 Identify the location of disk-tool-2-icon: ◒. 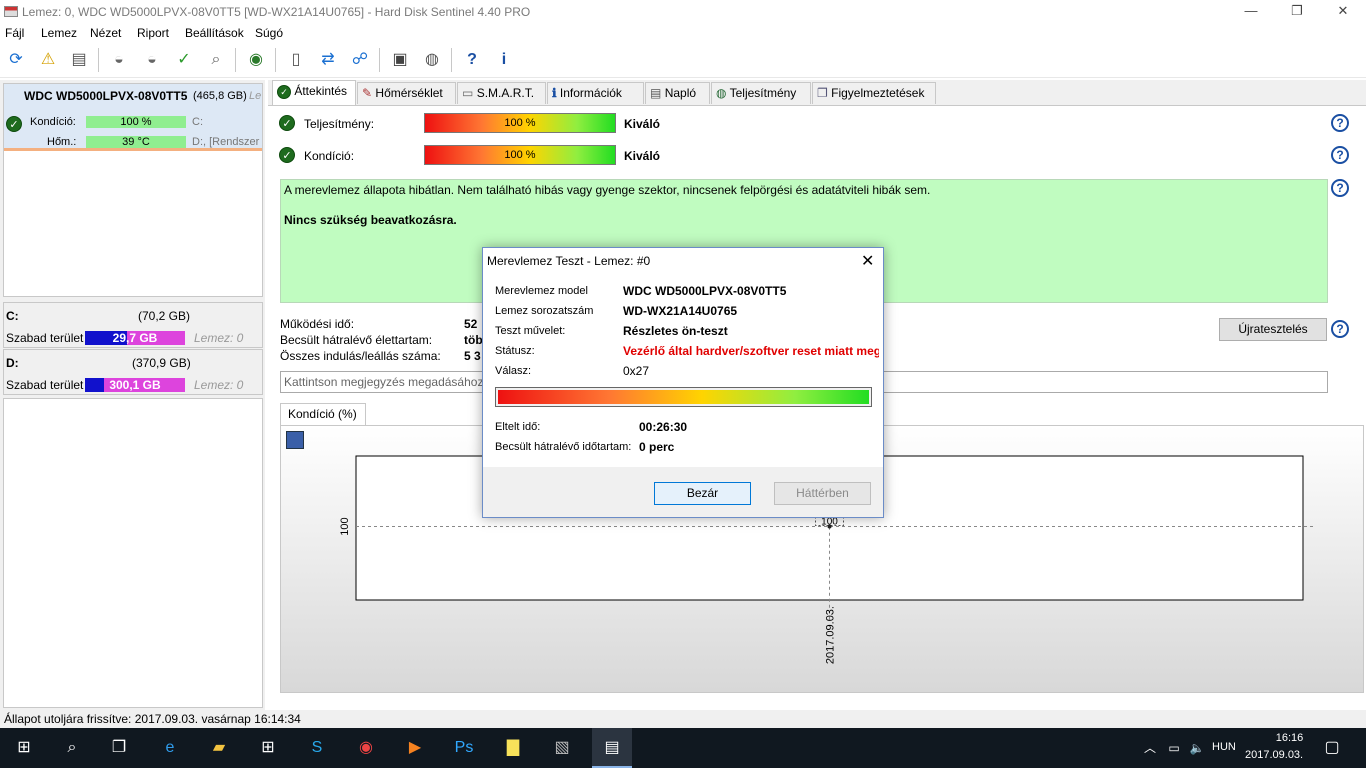
(152, 60).